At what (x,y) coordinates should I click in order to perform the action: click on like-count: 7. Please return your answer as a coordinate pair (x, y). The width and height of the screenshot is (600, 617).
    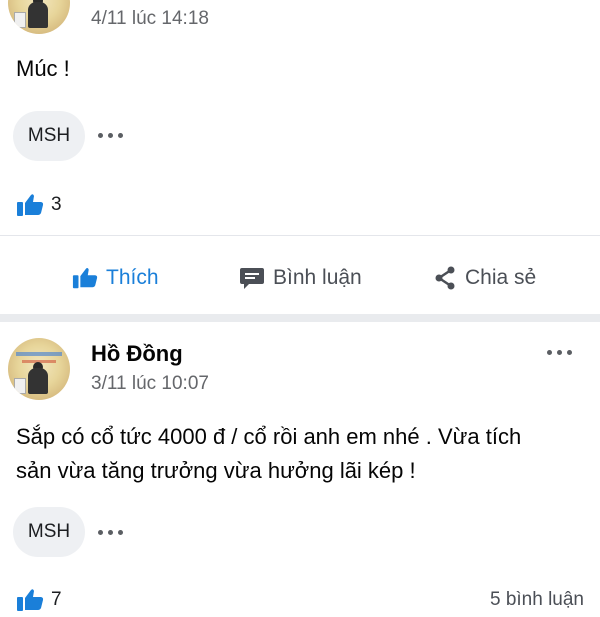
    Looking at the image, I should click on (56, 600).